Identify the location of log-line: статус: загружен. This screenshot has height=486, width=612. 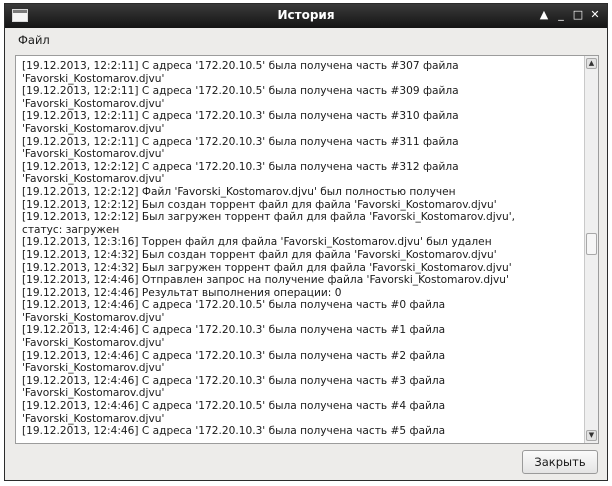
(71, 229).